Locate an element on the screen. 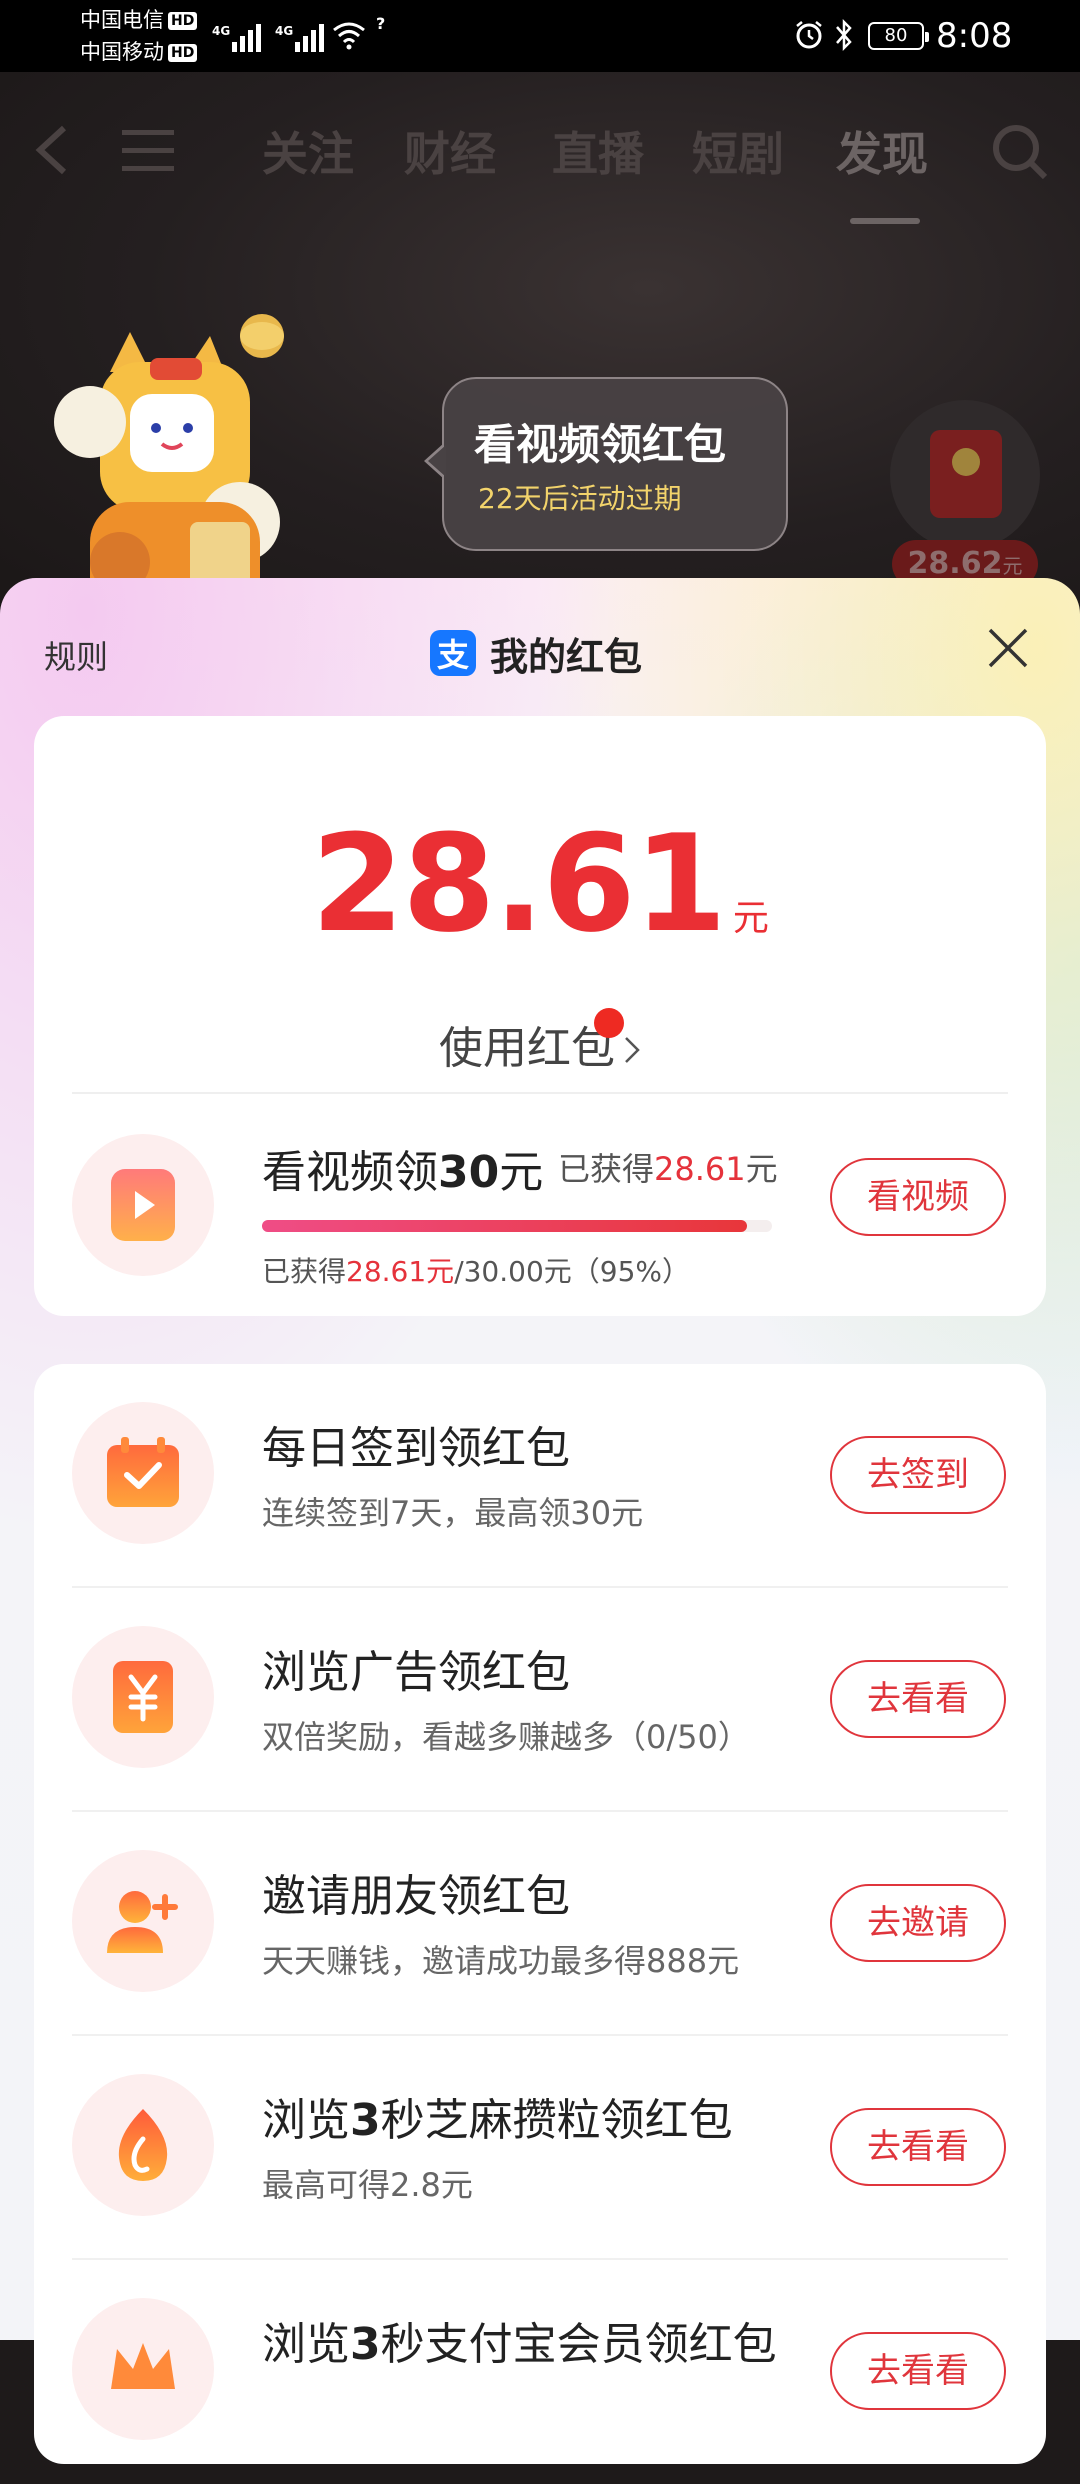 The image size is (1080, 2484). invite-button: 去邀请 is located at coordinates (918, 1923).